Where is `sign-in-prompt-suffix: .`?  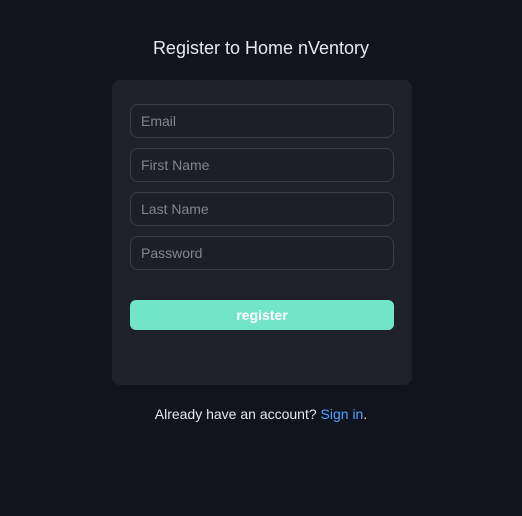
sign-in-prompt-suffix: . is located at coordinates (365, 414).